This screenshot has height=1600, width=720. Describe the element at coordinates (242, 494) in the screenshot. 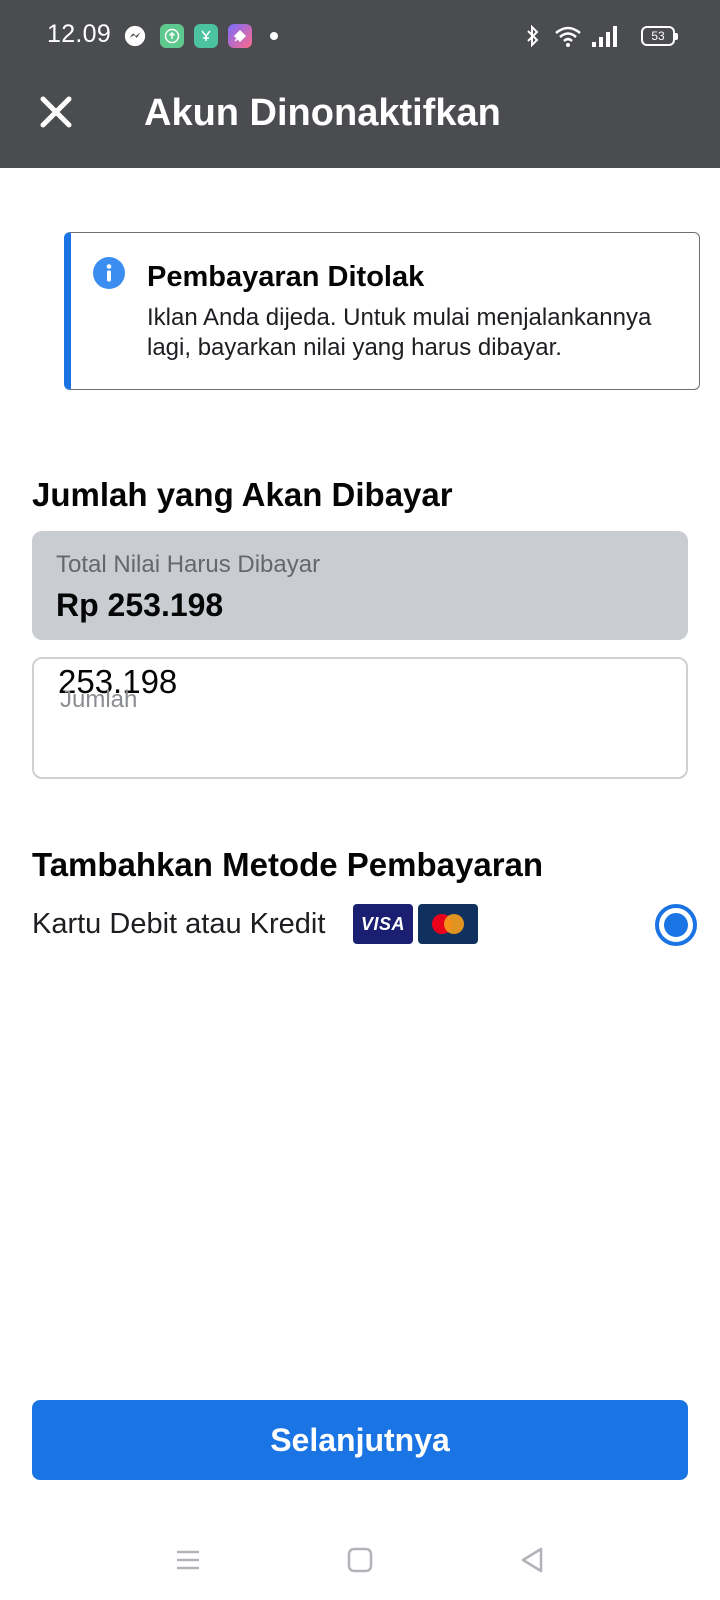

I see `amount-heading: Jumlah yang Akan Dibayar` at that location.